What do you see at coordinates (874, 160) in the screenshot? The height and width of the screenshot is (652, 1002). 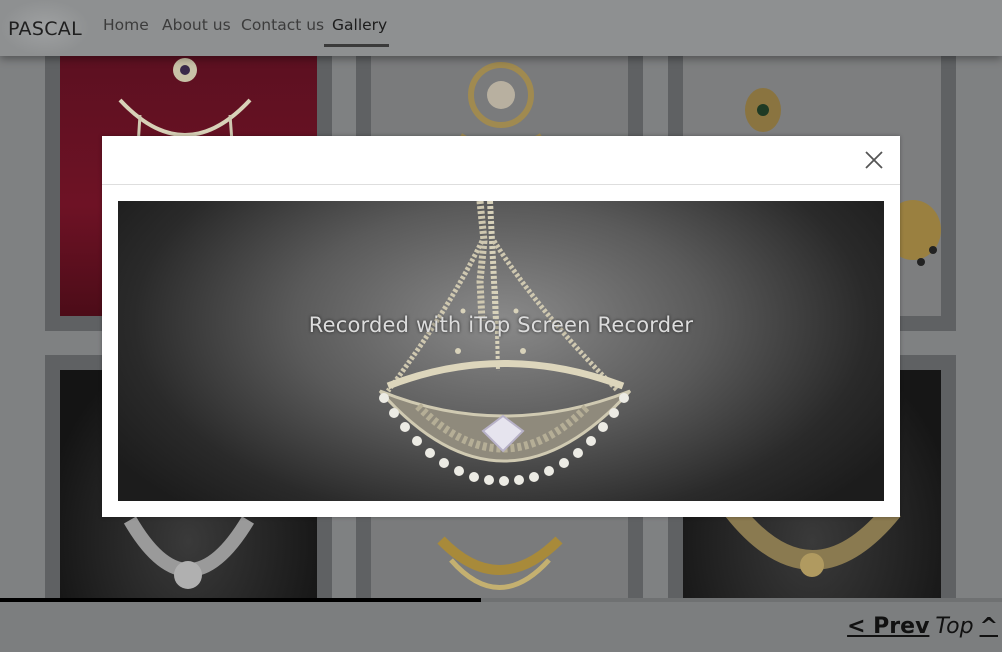 I see `close-icon` at bounding box center [874, 160].